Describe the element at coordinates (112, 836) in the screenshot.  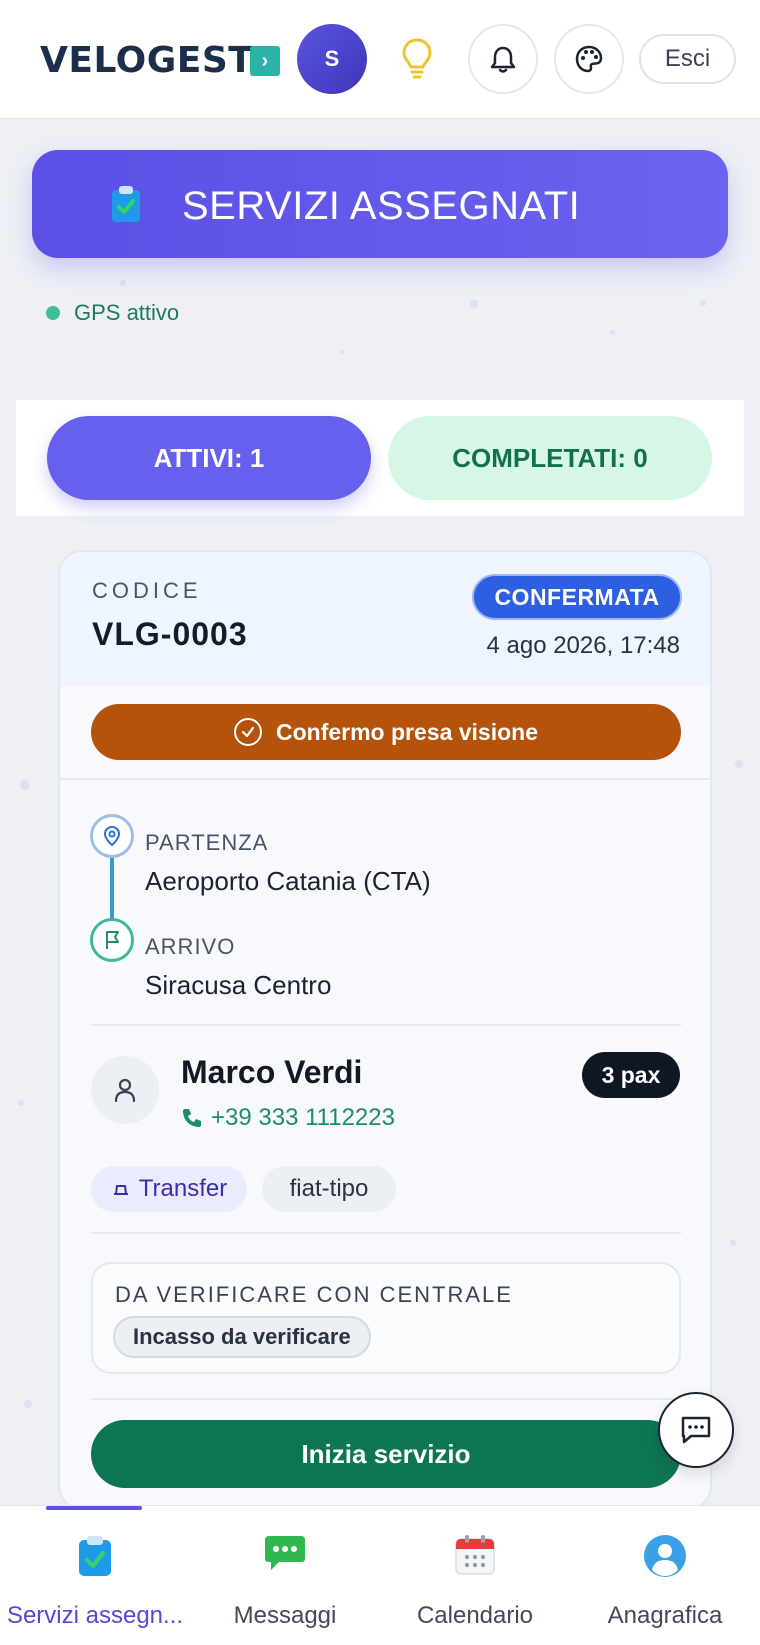
I see `location-pin-icon` at that location.